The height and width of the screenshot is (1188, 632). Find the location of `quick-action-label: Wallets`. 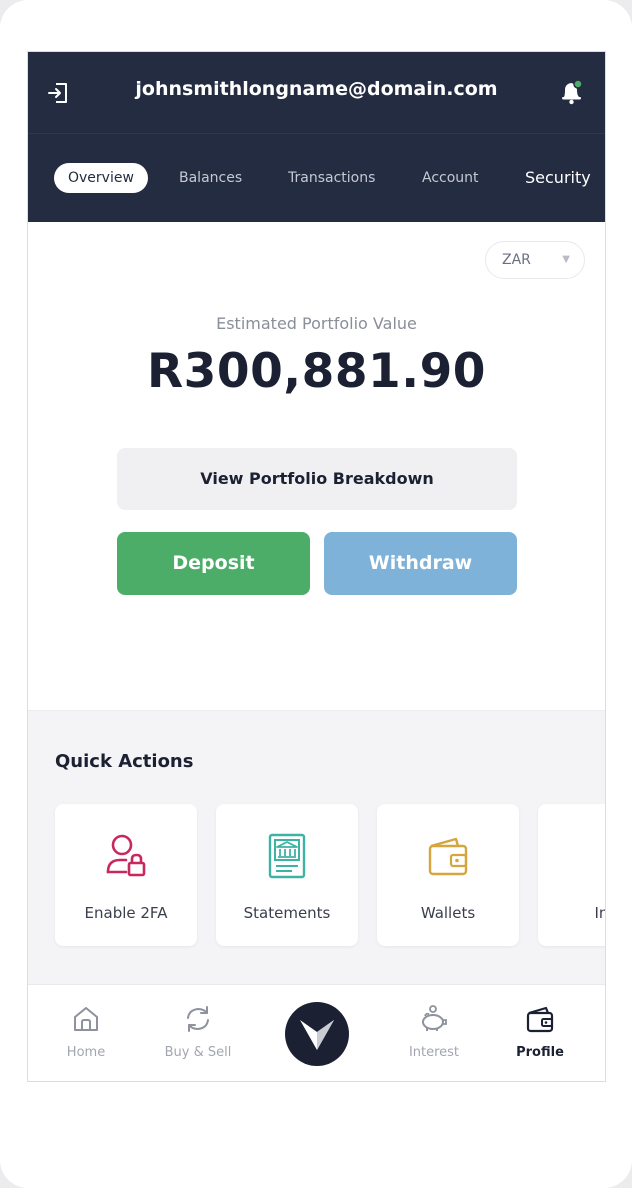

quick-action-label: Wallets is located at coordinates (448, 913).